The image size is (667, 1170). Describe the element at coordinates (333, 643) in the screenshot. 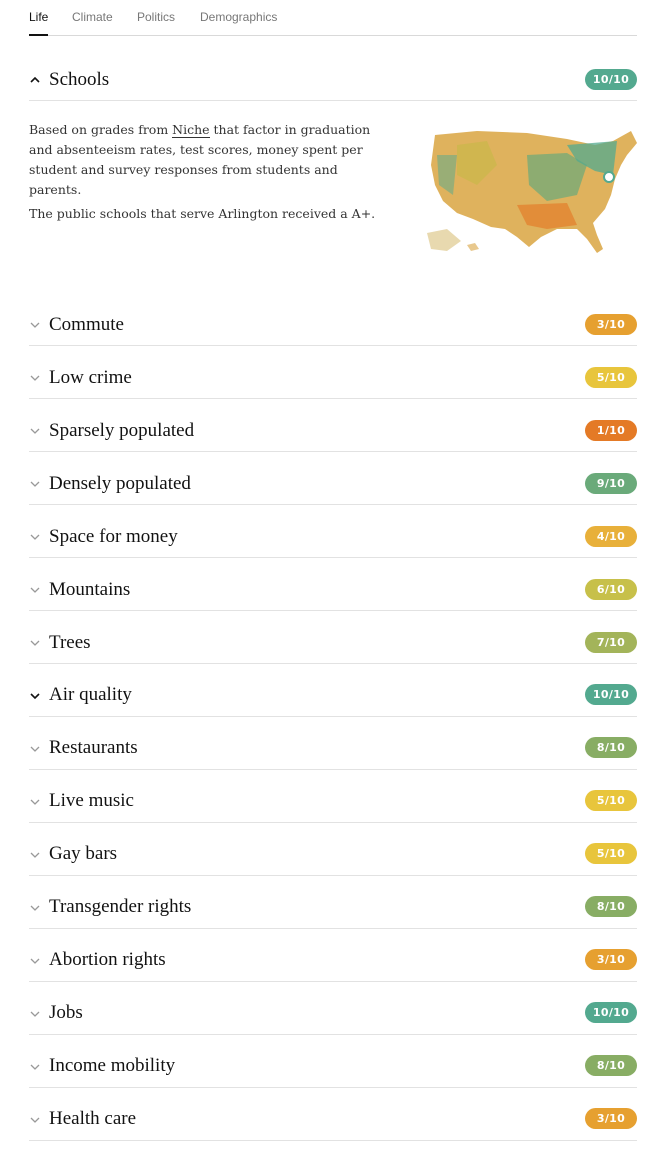

I see `category-row-trees: Trees 7/10` at that location.